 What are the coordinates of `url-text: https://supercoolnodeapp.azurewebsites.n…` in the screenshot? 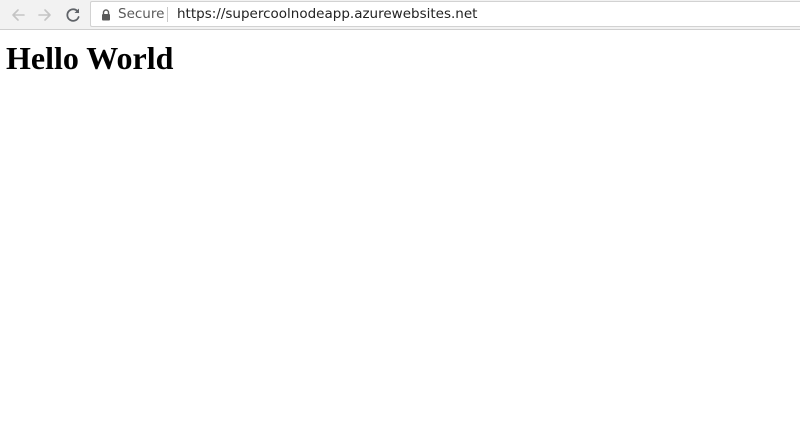 It's located at (327, 14).